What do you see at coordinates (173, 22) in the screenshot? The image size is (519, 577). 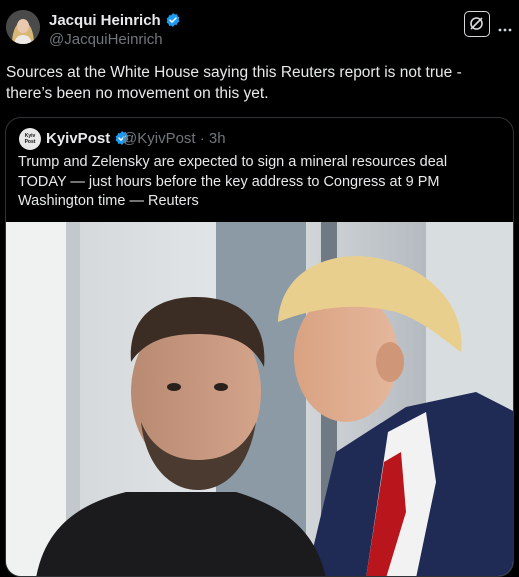 I see `verified-badge-icon` at bounding box center [173, 22].